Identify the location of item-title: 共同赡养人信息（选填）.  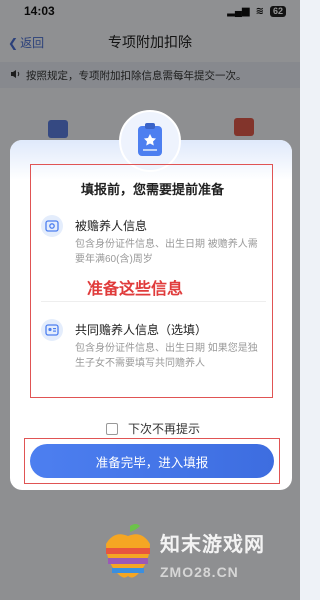
(141, 330).